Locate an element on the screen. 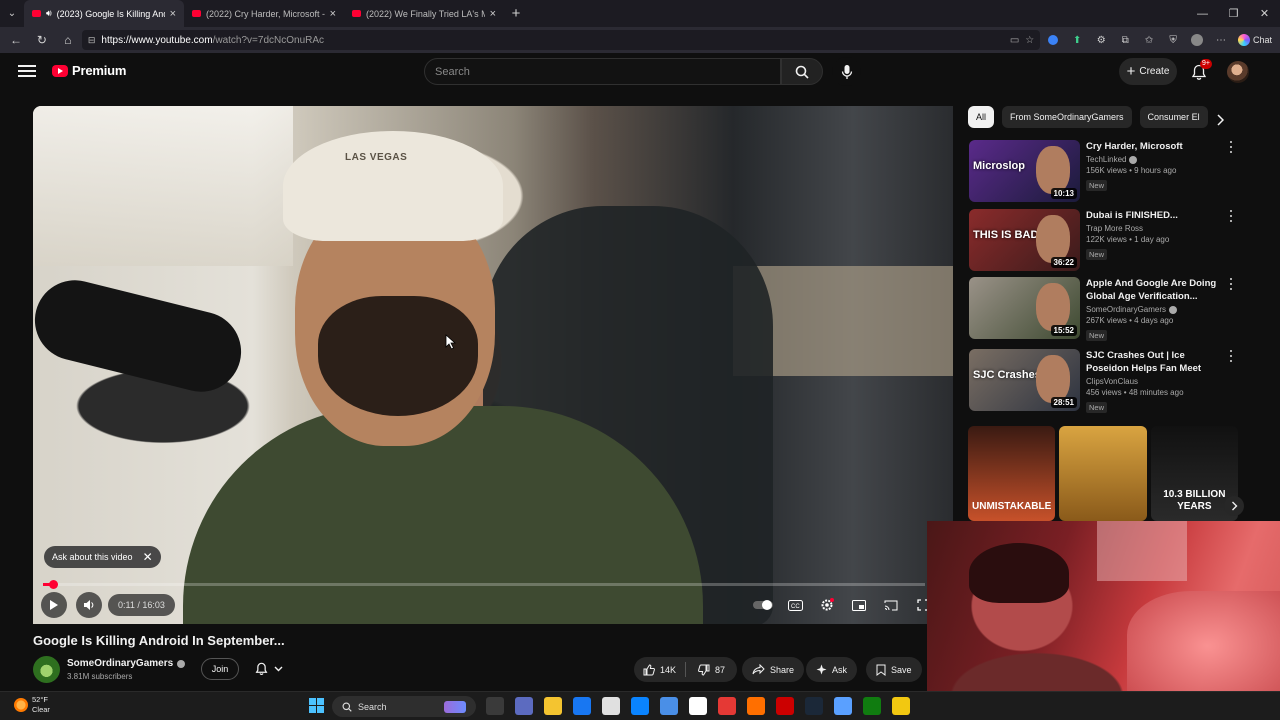 This screenshot has width=1280, height=720. search-input: Search is located at coordinates (602, 71).